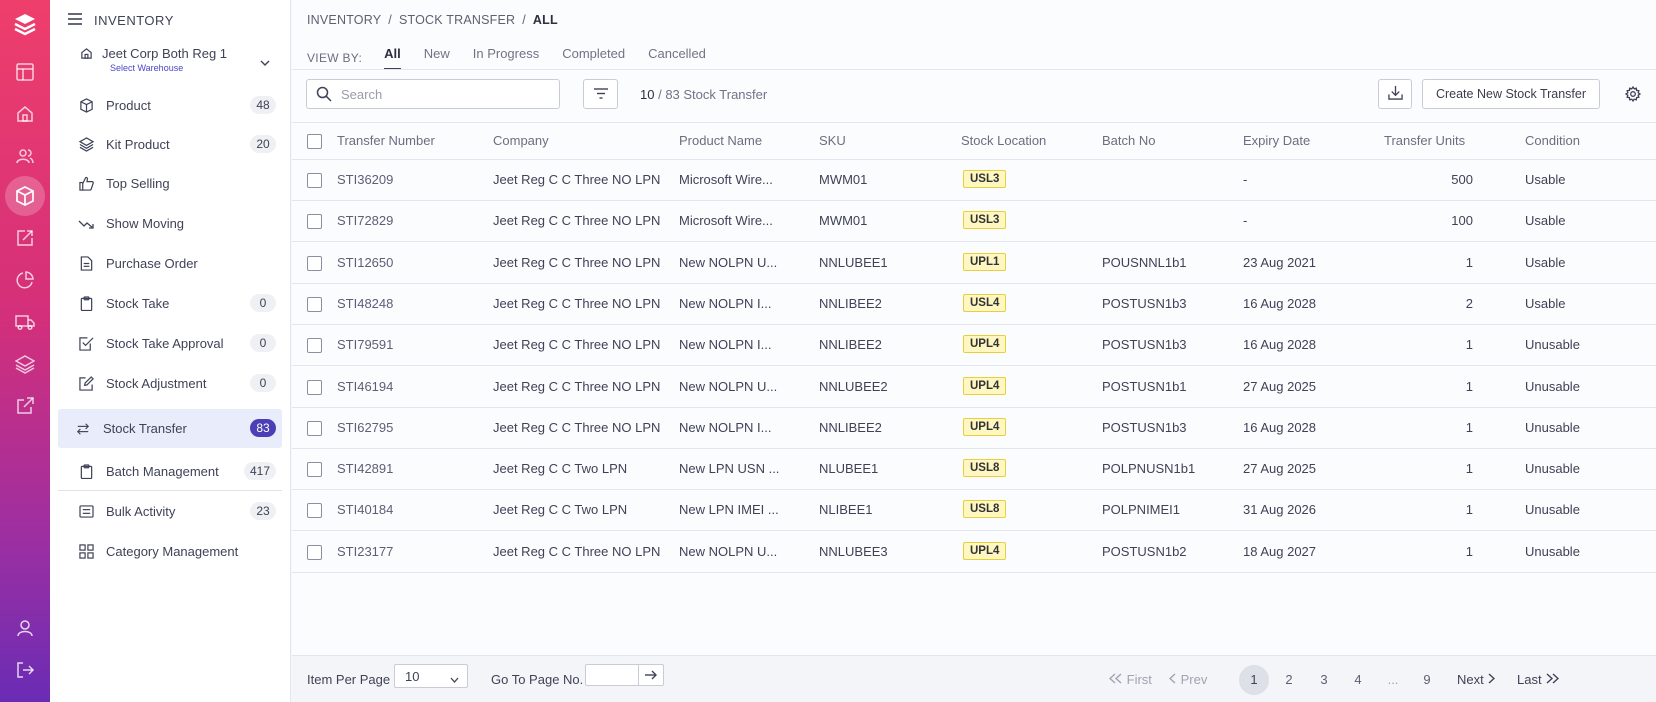 This screenshot has width=1656, height=702. Describe the element at coordinates (170, 105) in the screenshot. I see `sidebar-item-product: Product 48` at that location.